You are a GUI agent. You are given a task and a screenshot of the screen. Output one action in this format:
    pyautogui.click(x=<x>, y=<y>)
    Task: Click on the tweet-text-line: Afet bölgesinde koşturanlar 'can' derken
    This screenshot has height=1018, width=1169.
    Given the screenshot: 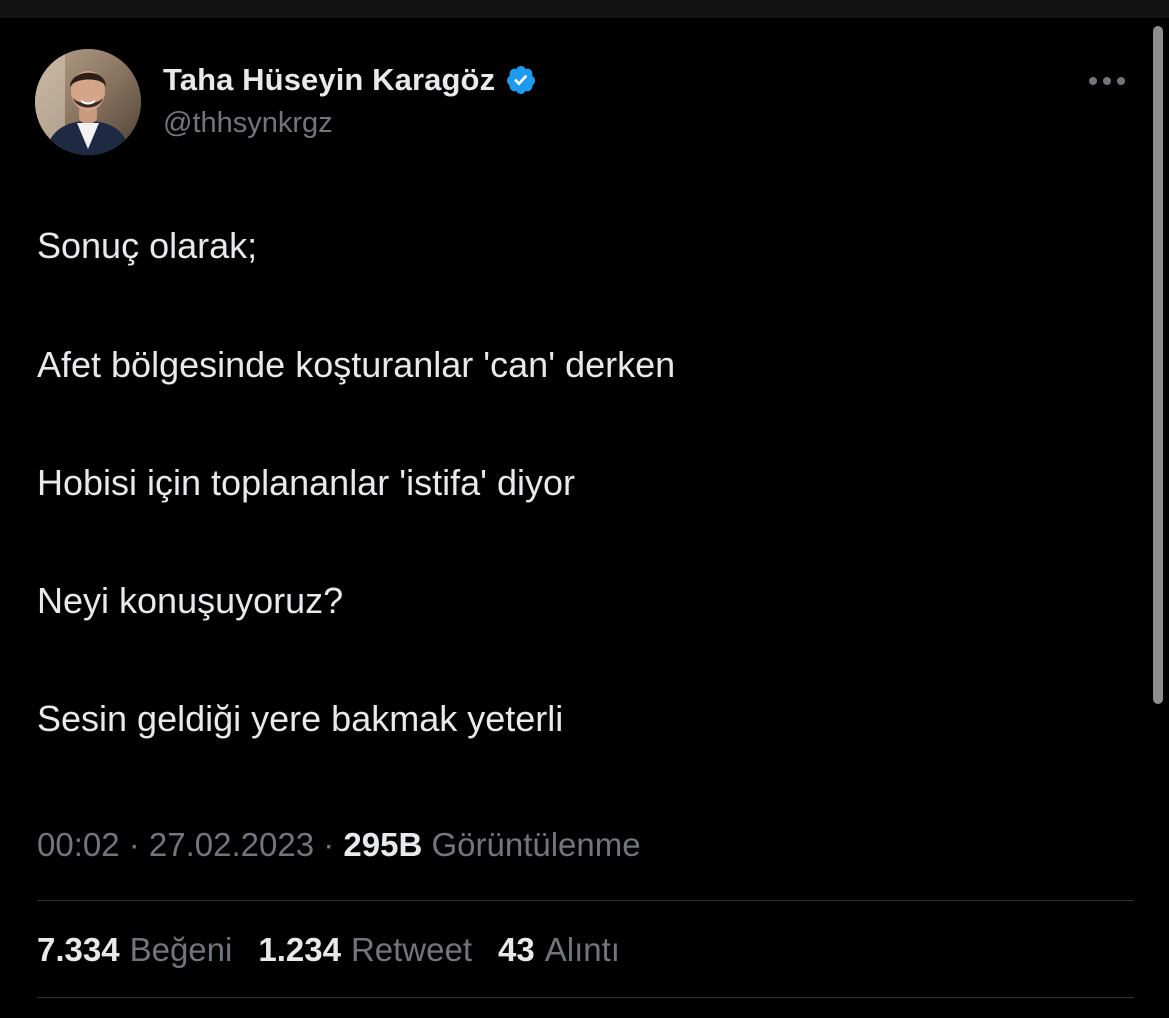 What is the action you would take?
    pyautogui.click(x=356, y=364)
    